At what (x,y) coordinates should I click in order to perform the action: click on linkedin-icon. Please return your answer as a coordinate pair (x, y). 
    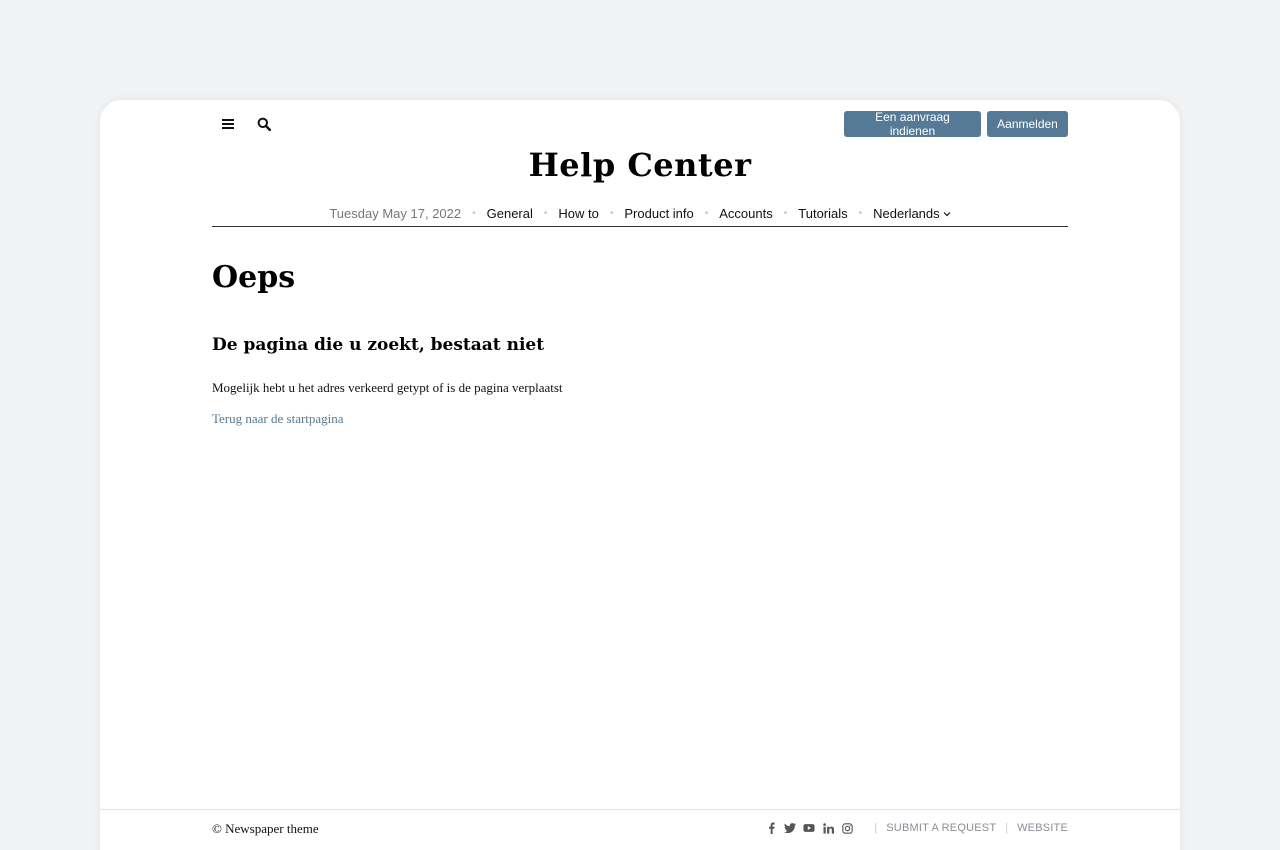
    Looking at the image, I should click on (828, 828).